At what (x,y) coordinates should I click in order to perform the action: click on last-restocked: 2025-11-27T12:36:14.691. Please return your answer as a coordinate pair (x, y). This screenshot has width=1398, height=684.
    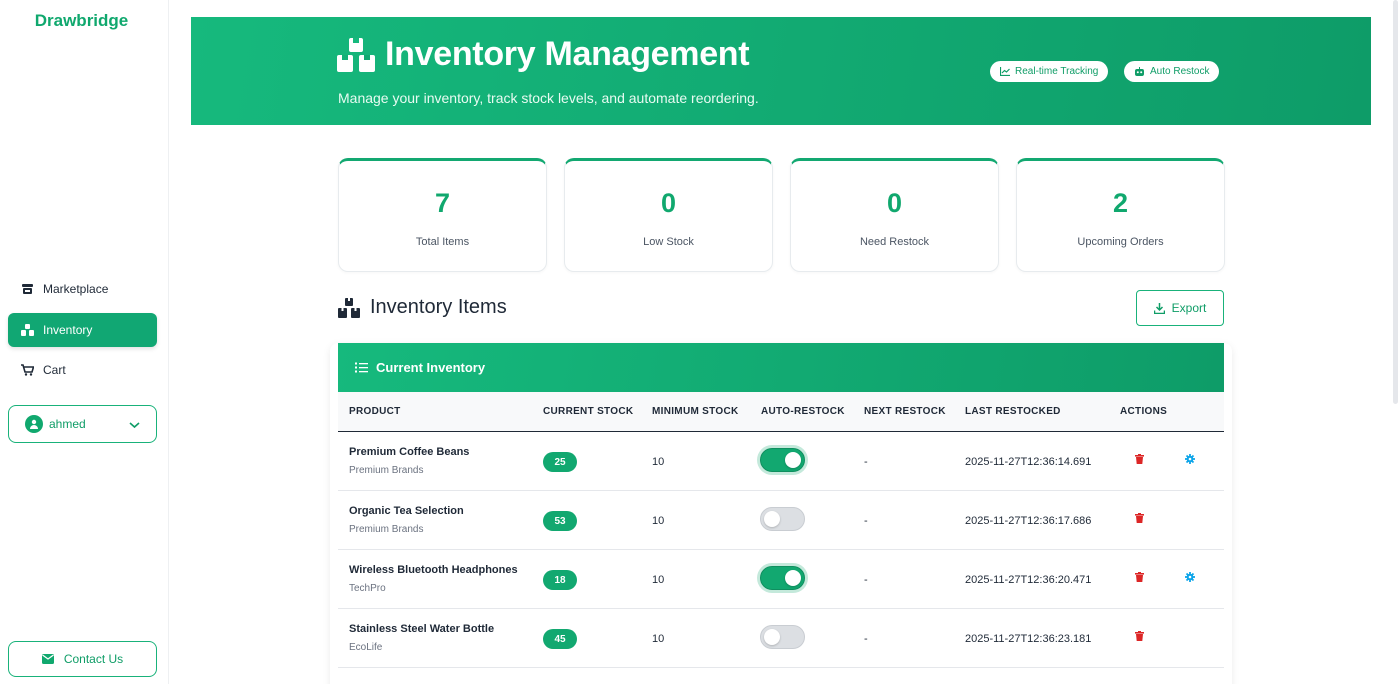
    Looking at the image, I should click on (1028, 462).